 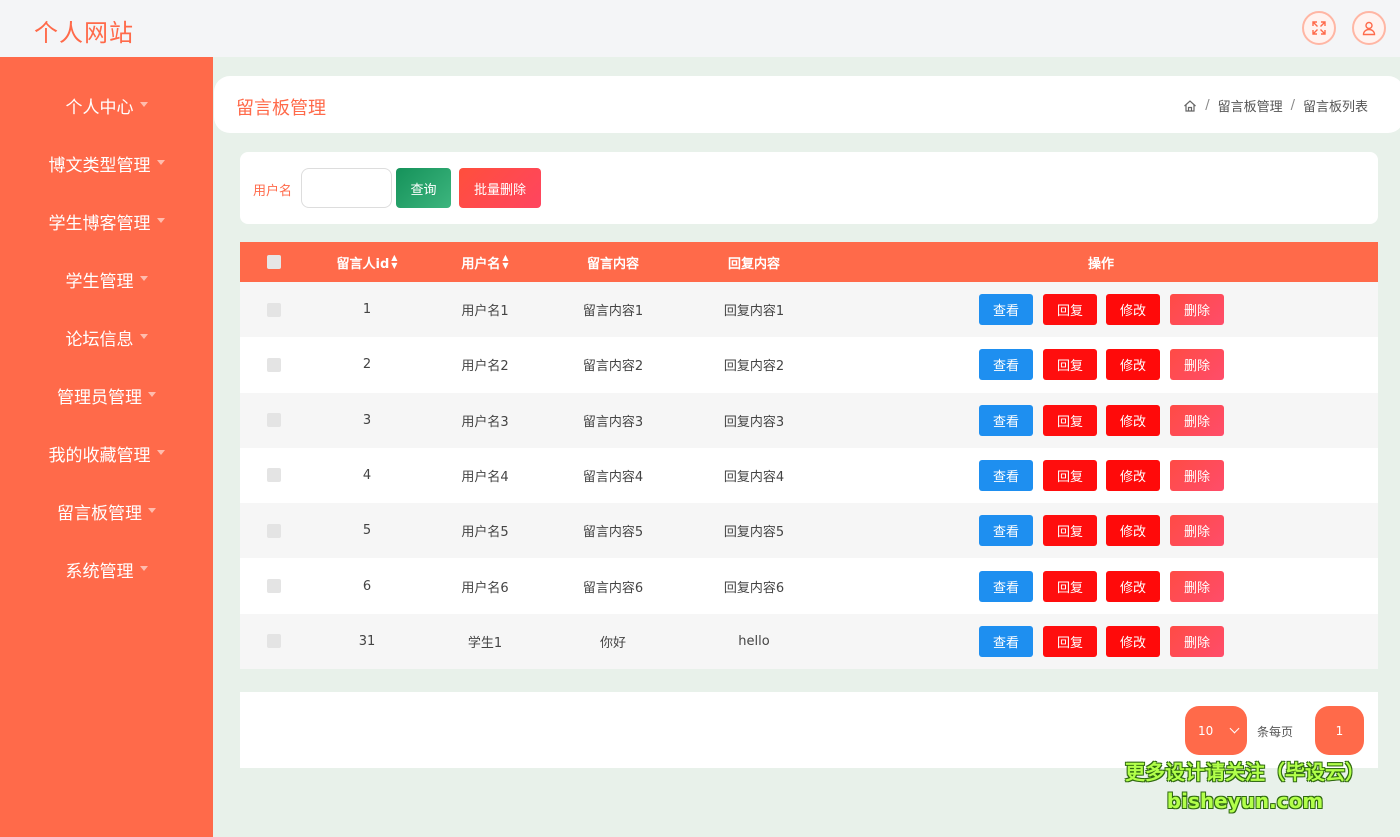 What do you see at coordinates (99, 107) in the screenshot?
I see `sidebar-item-label: 个人中心` at bounding box center [99, 107].